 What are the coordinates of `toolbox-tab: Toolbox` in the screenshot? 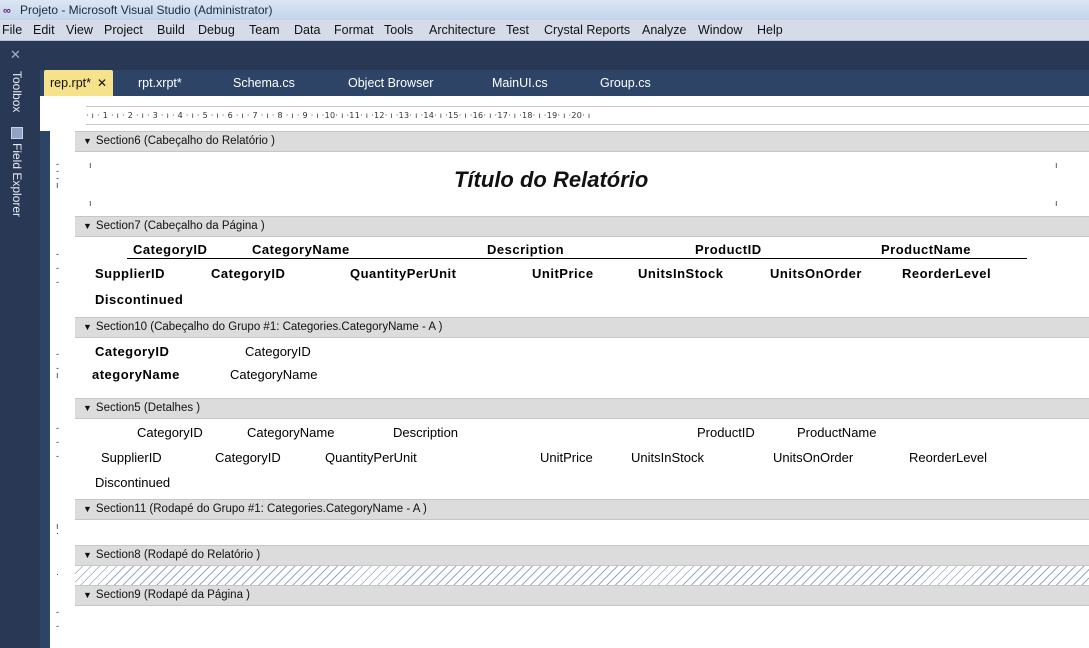 It's located at (17, 91).